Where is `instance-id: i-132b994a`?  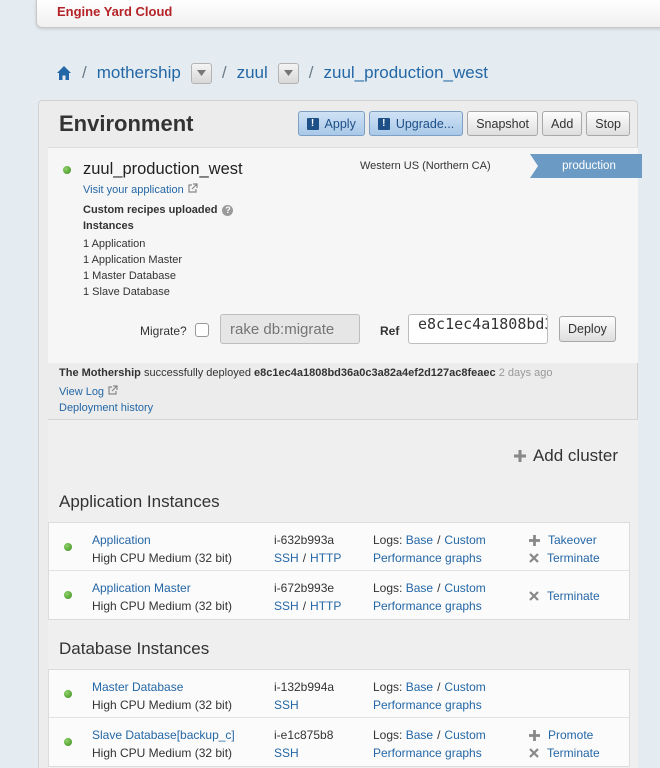
instance-id: i-132b994a is located at coordinates (304, 687).